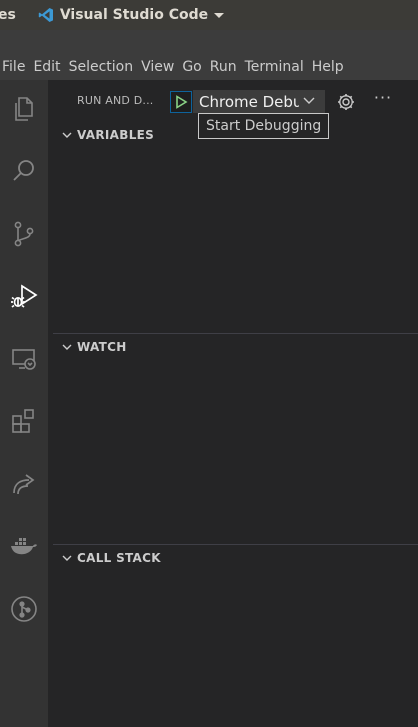 This screenshot has width=418, height=727. I want to click on system-top-bar: es Visual Studio Code, so click(209, 15).